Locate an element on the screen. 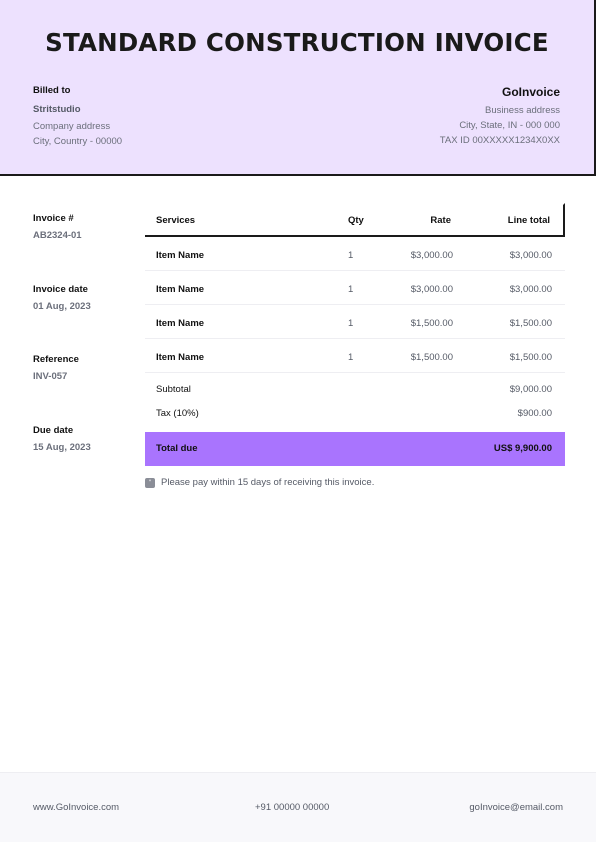 The height and width of the screenshot is (842, 596). total-due-row: Total due US$ 9,900.00 is located at coordinates (355, 449).